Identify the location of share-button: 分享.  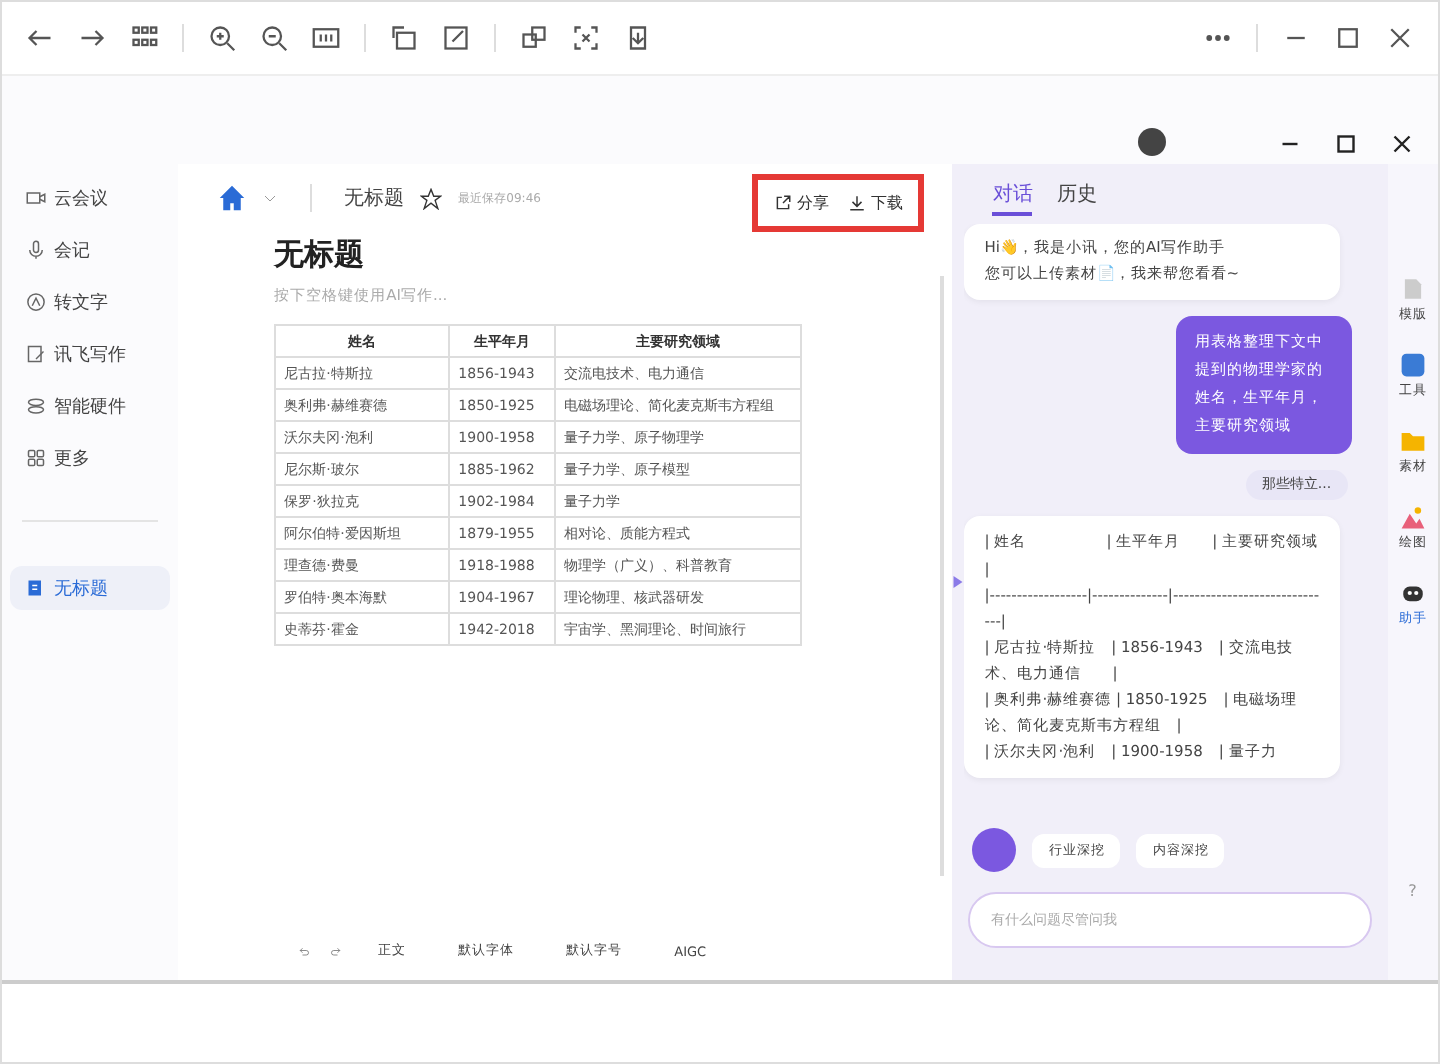
(801, 202).